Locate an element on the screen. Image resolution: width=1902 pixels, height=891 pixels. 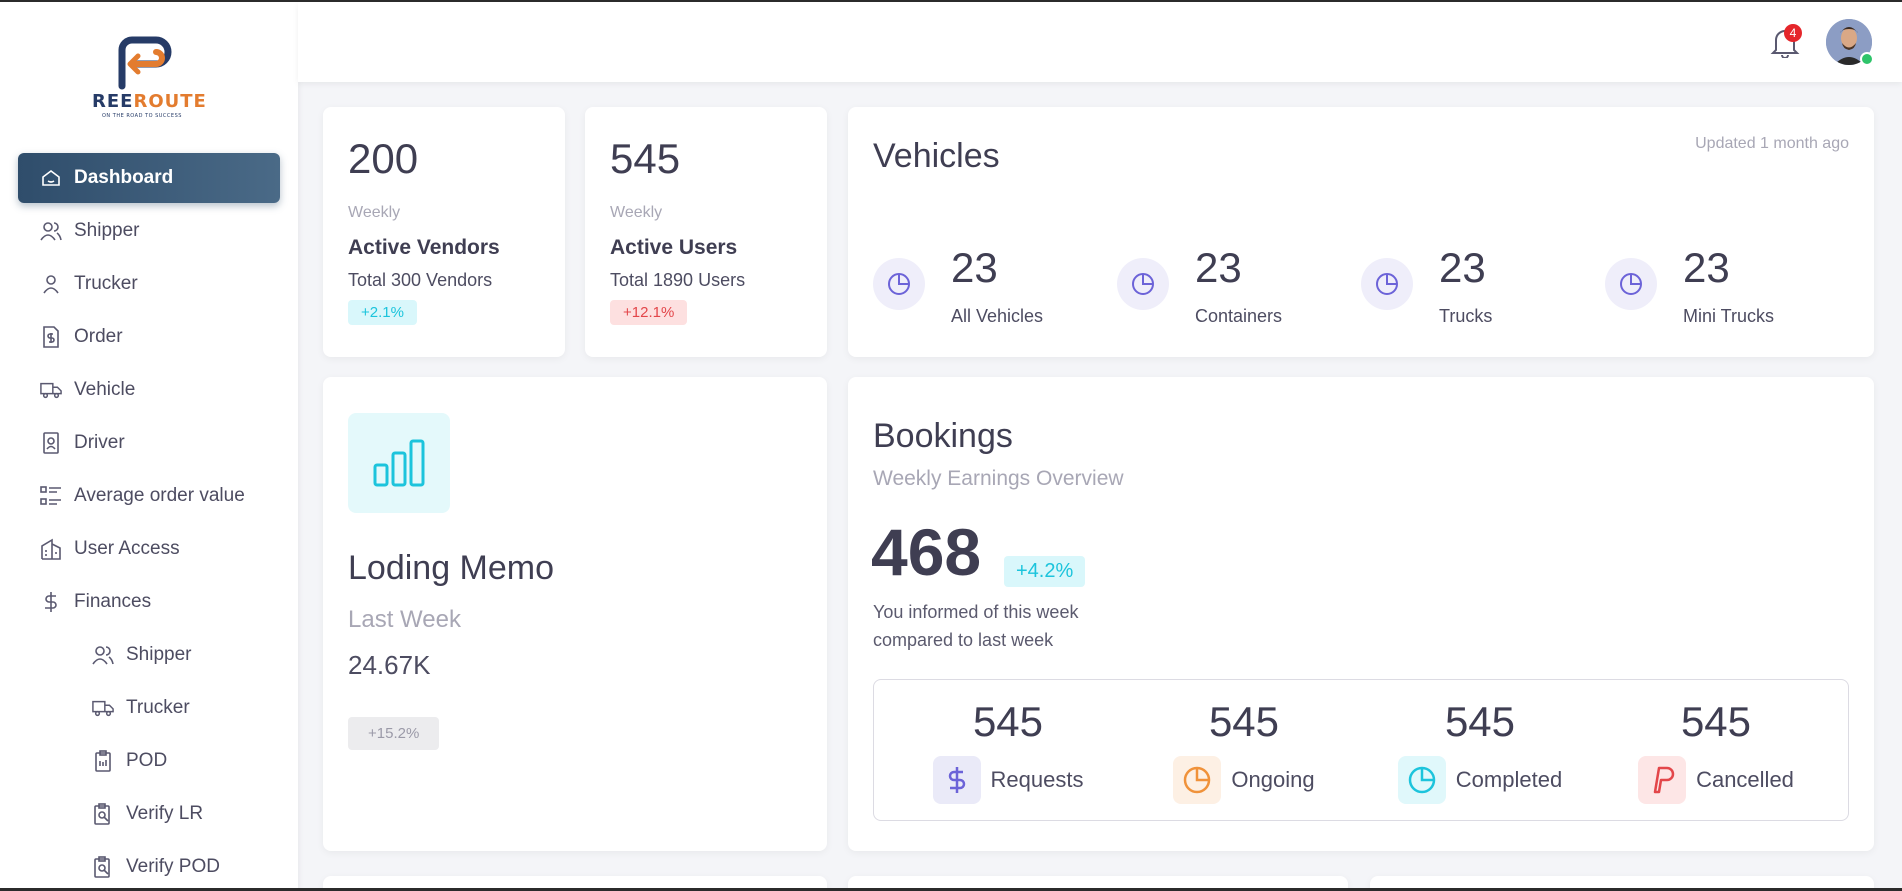
notification-badge: 4 is located at coordinates (1793, 33).